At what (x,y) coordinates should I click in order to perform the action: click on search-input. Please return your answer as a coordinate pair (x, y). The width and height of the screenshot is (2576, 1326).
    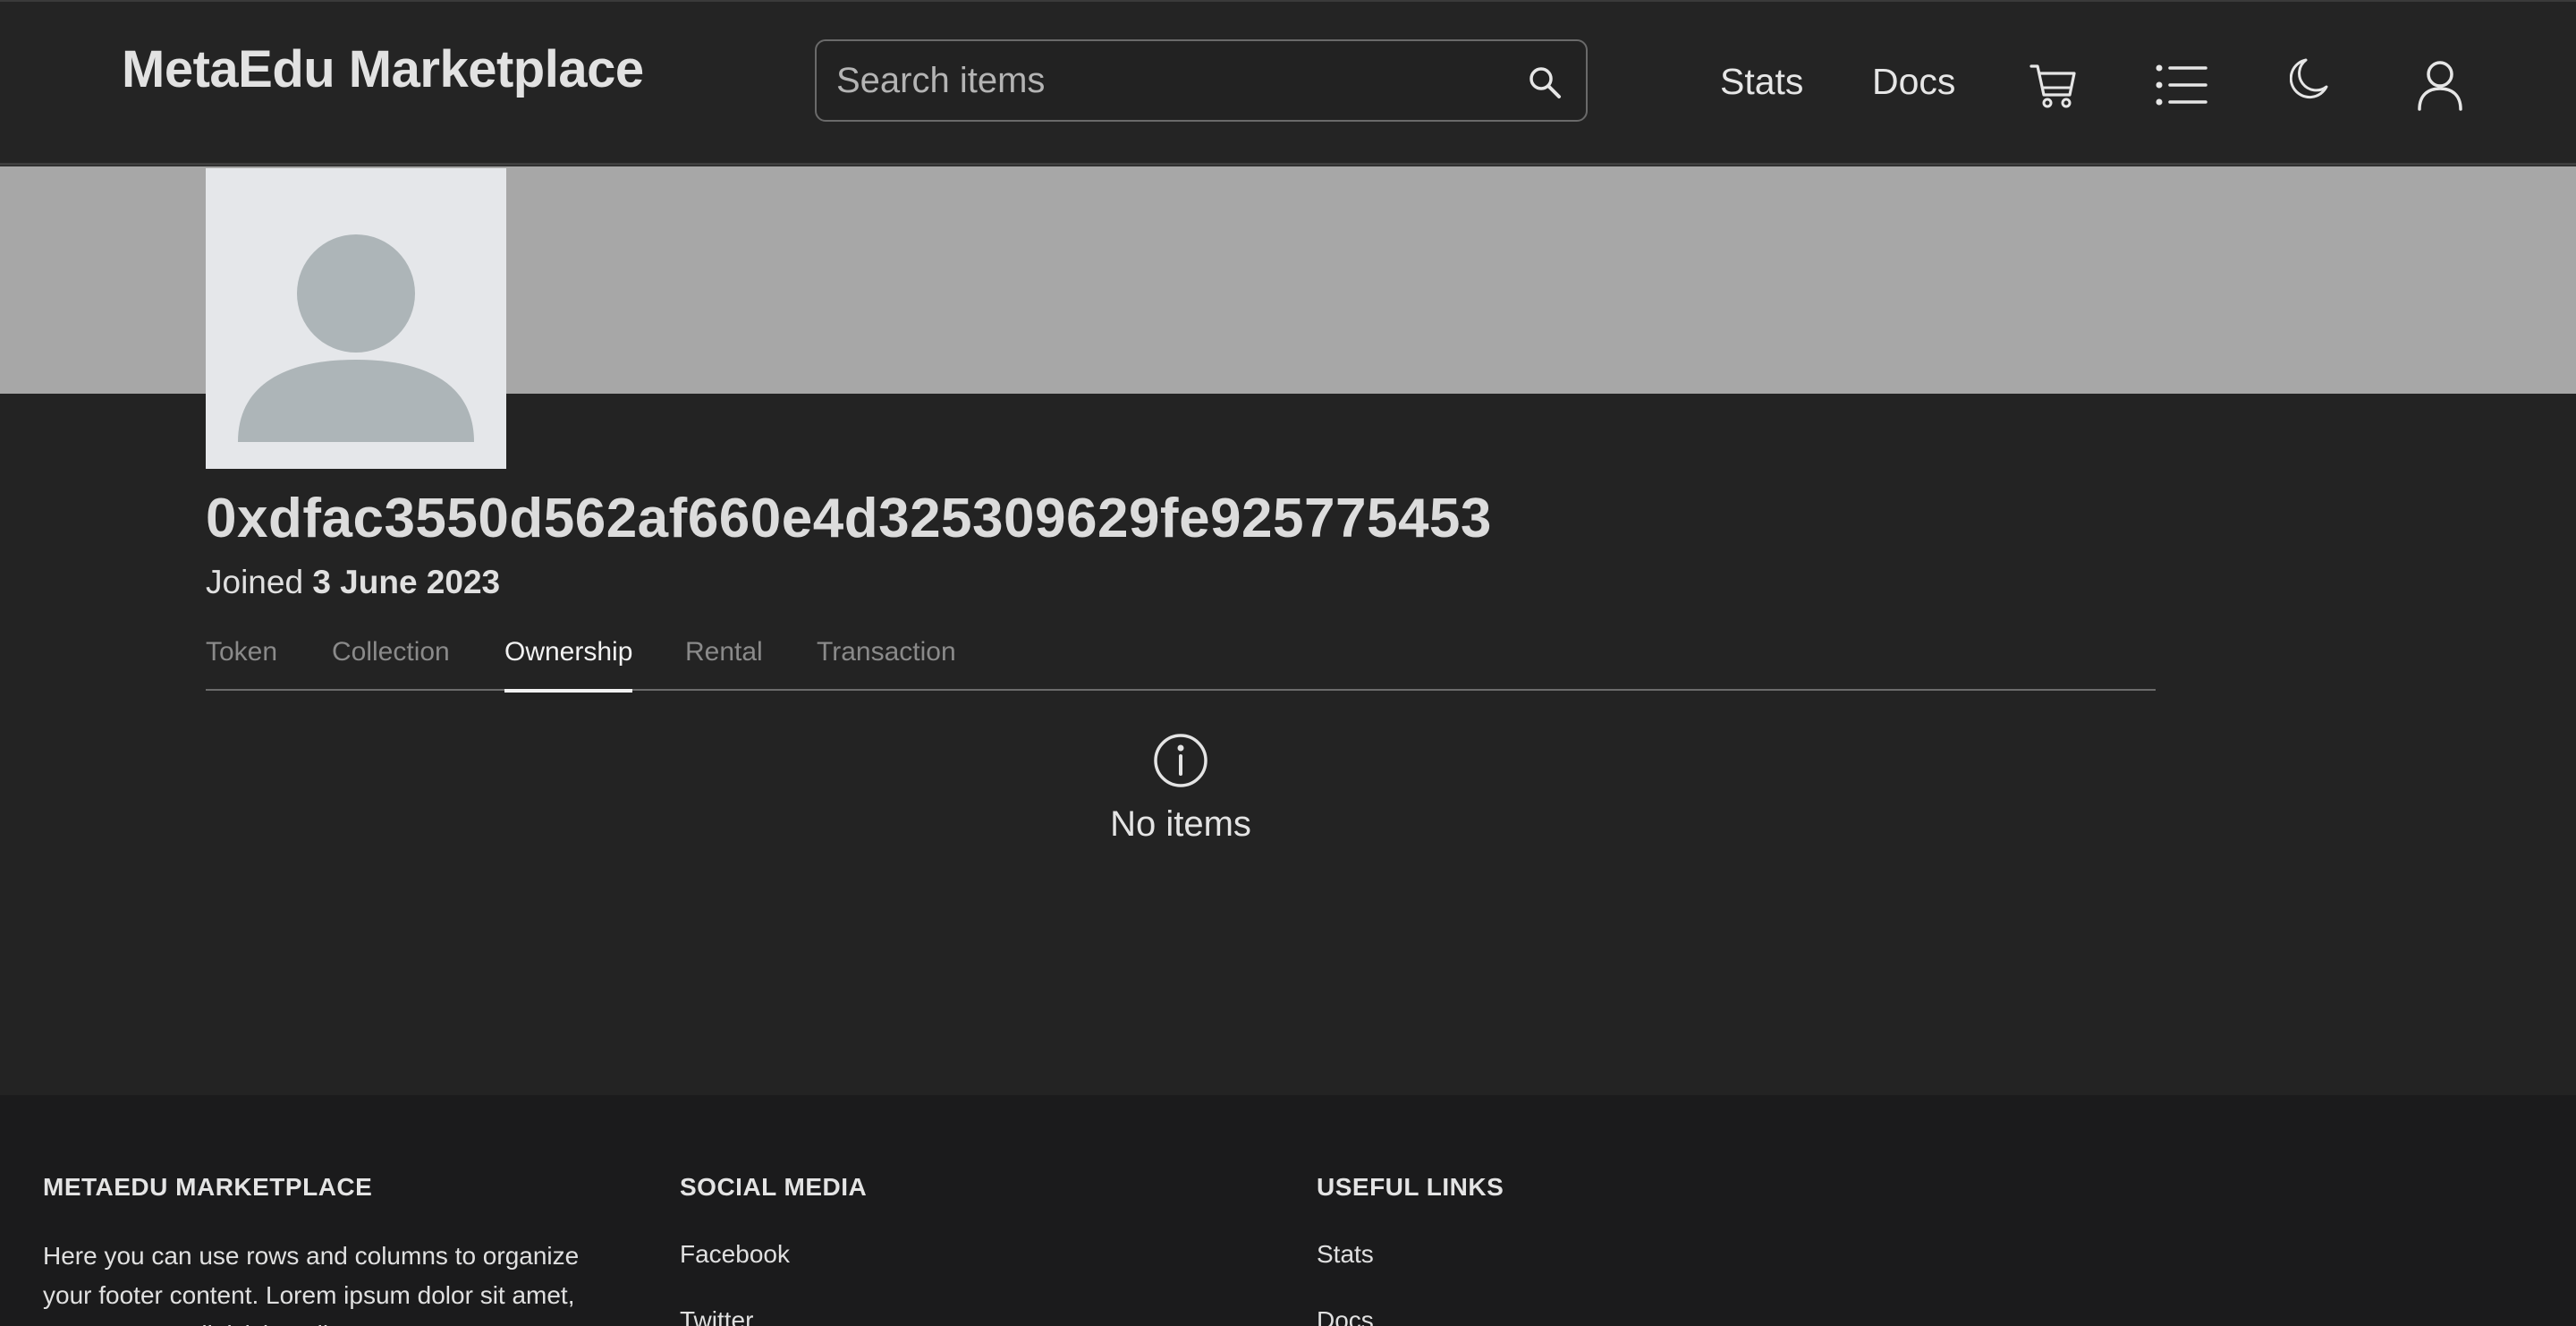
    Looking at the image, I should click on (1176, 80).